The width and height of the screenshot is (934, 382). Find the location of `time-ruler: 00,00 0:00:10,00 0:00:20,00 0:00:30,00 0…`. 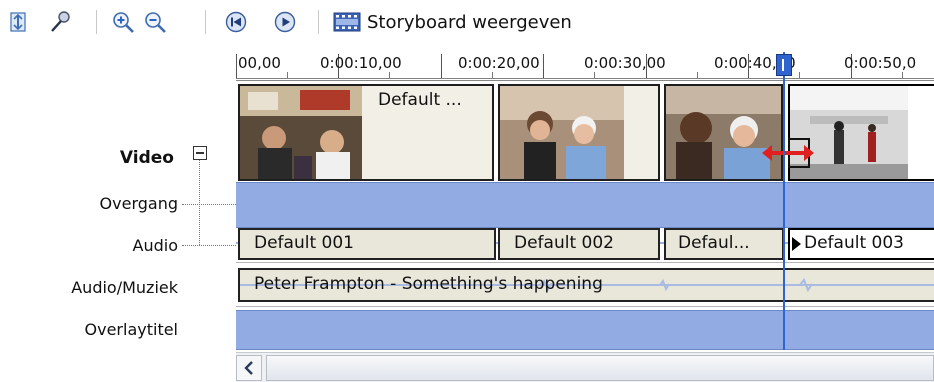

time-ruler: 00,00 0:00:10,00 0:00:20,00 0:00:30,00 0… is located at coordinates (585, 65).